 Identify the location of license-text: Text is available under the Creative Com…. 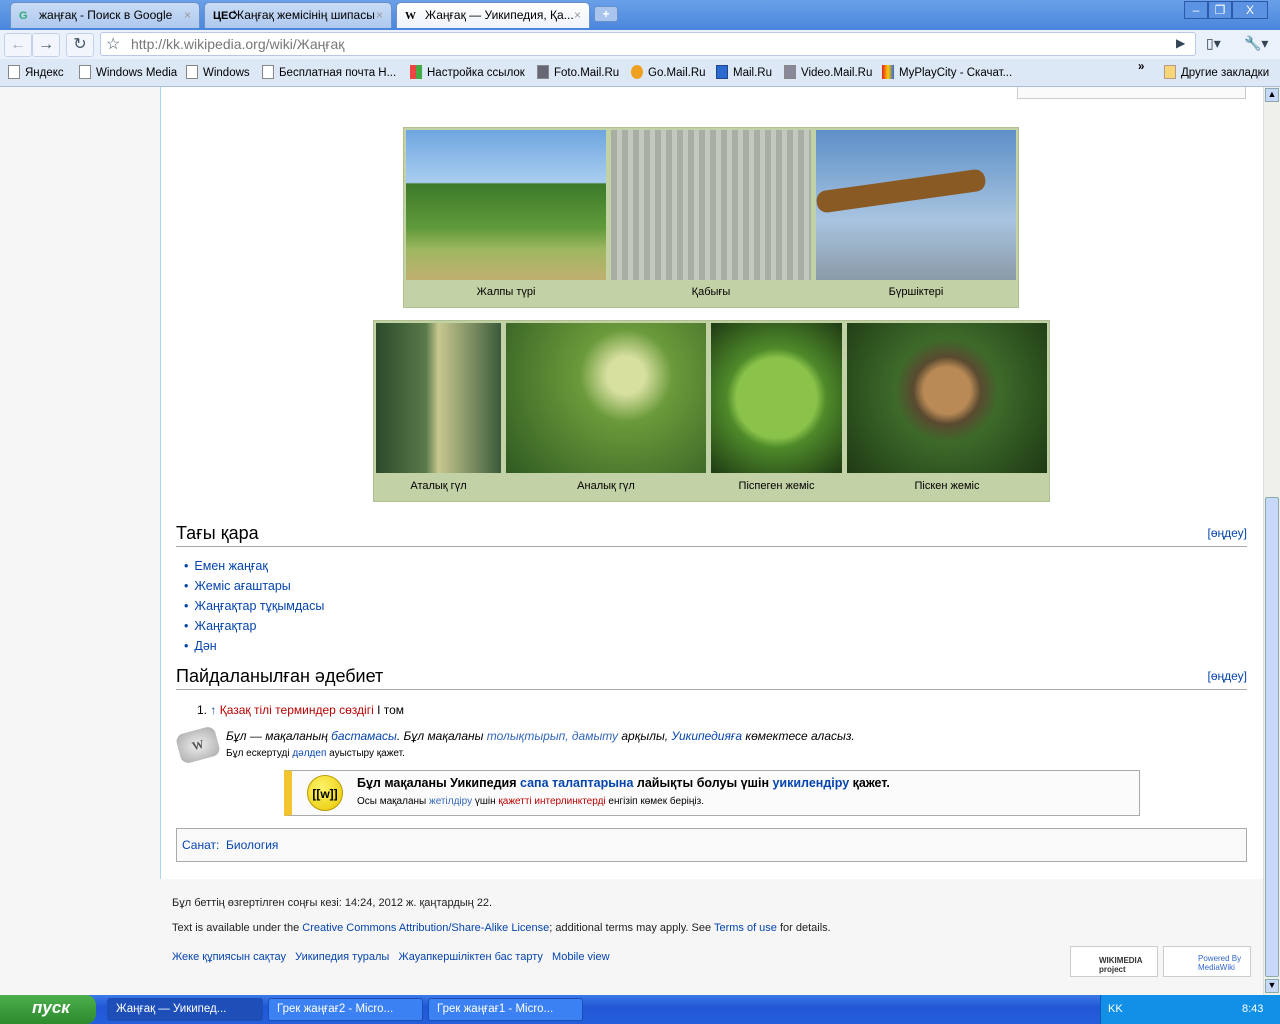
(501, 928).